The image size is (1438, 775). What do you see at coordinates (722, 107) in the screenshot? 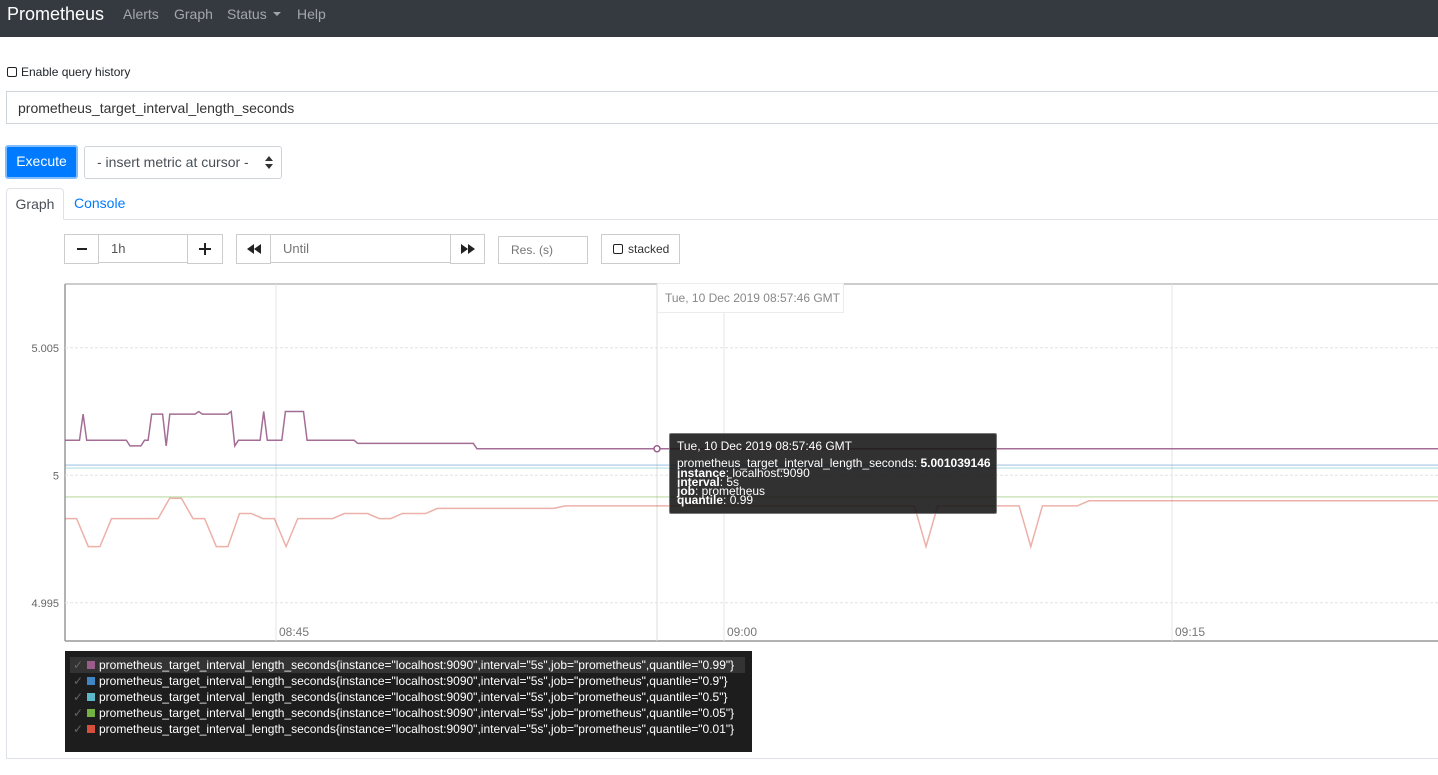
I see `expression-input` at bounding box center [722, 107].